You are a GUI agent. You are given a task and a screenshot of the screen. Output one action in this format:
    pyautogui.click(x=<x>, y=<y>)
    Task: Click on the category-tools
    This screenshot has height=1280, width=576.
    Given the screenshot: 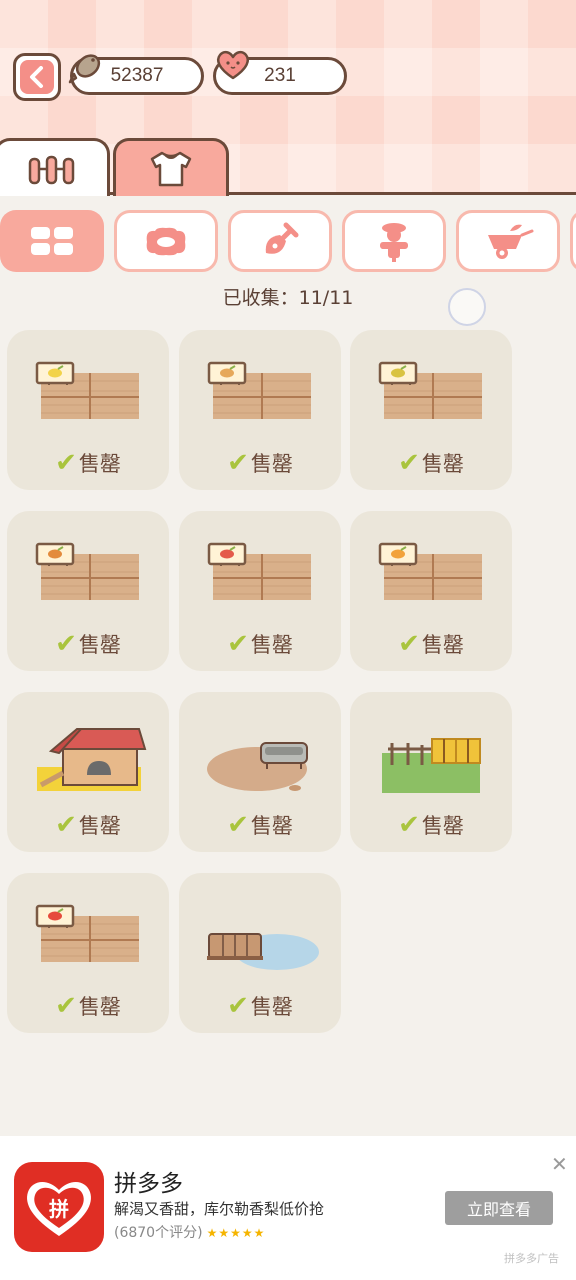 What is the action you would take?
    pyautogui.click(x=280, y=241)
    